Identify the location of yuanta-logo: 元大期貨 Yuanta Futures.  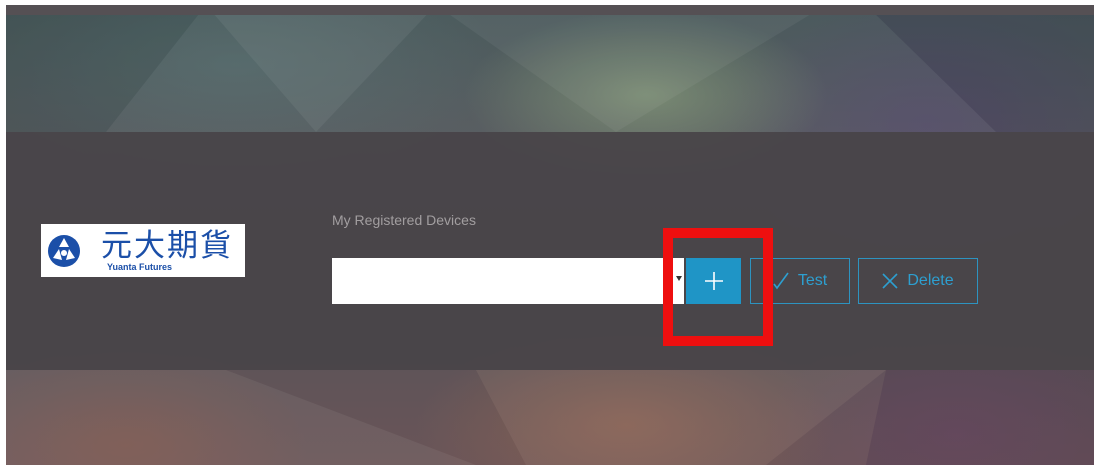
(143, 250).